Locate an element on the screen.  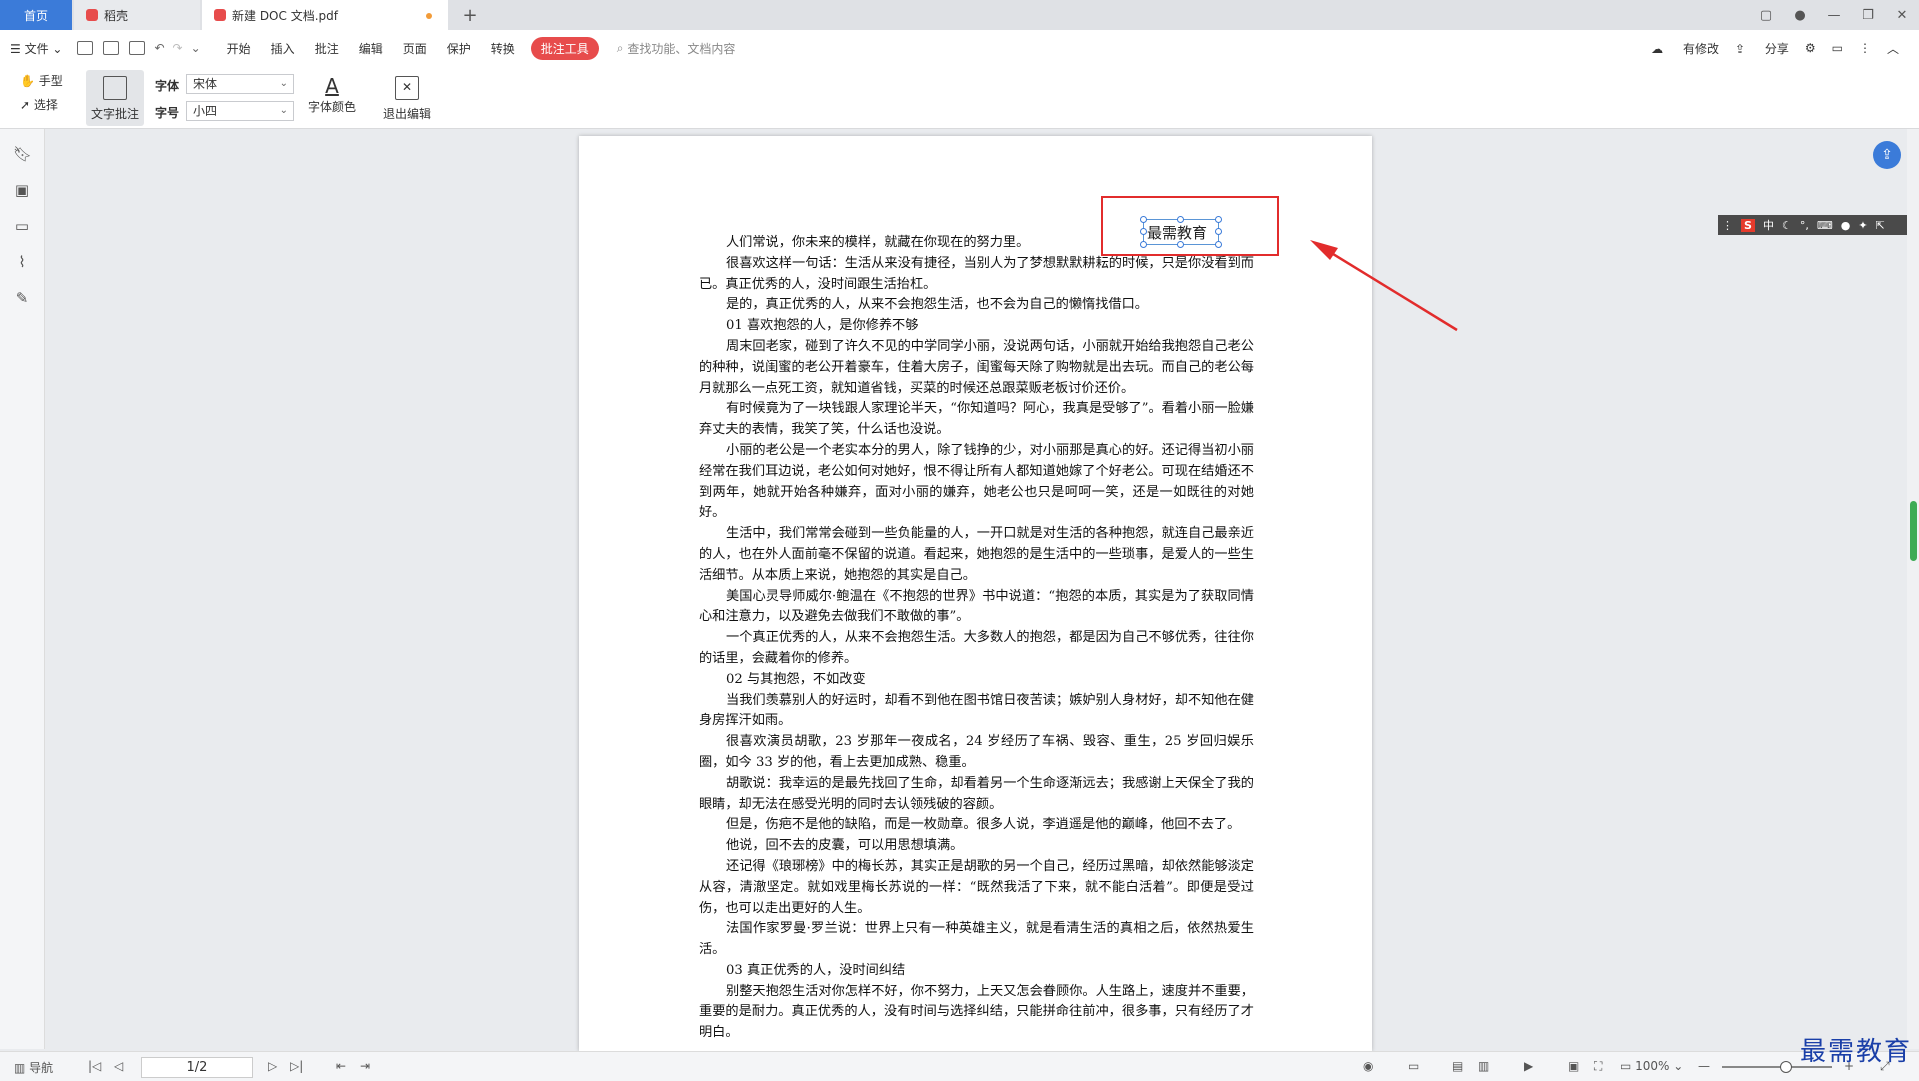
wrench-icon: ✦ is located at coordinates (1862, 225).